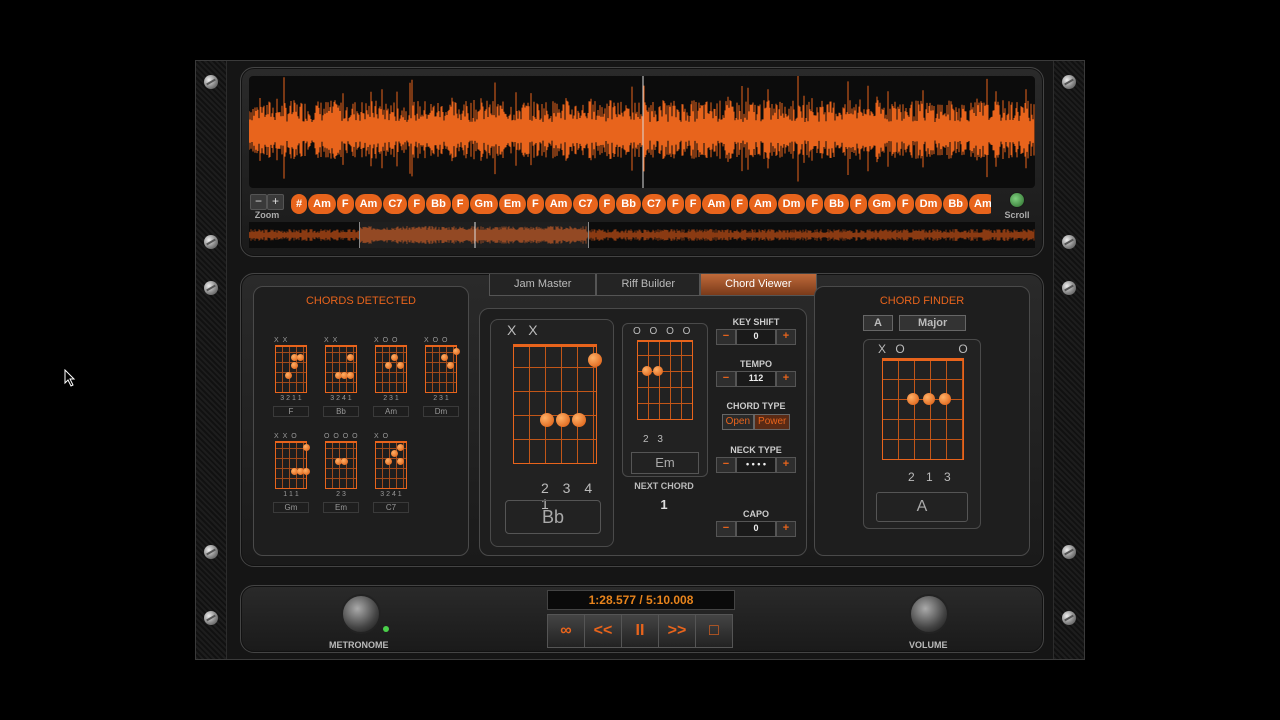 The image size is (1280, 720). What do you see at coordinates (441, 377) in the screenshot?
I see `detected-chord: X O O 2 3 1 Dm` at bounding box center [441, 377].